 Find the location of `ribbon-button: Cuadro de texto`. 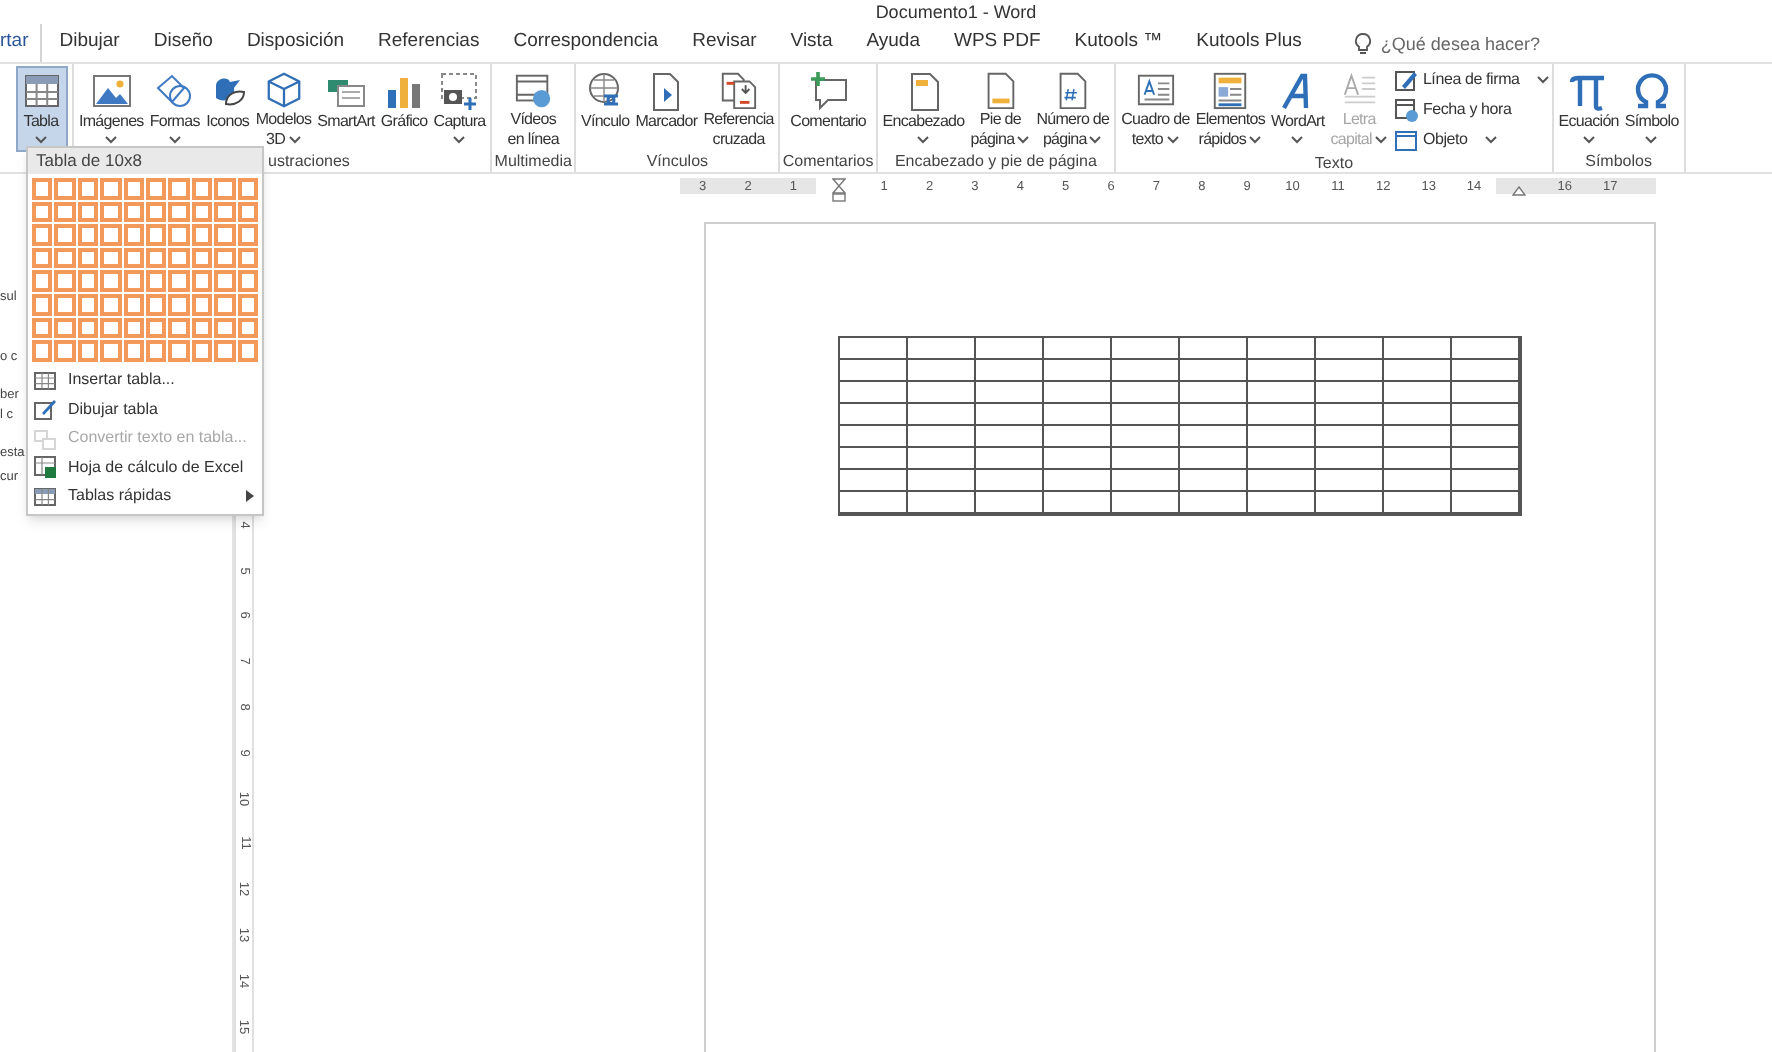

ribbon-button: Cuadro de texto is located at coordinates (1155, 109).